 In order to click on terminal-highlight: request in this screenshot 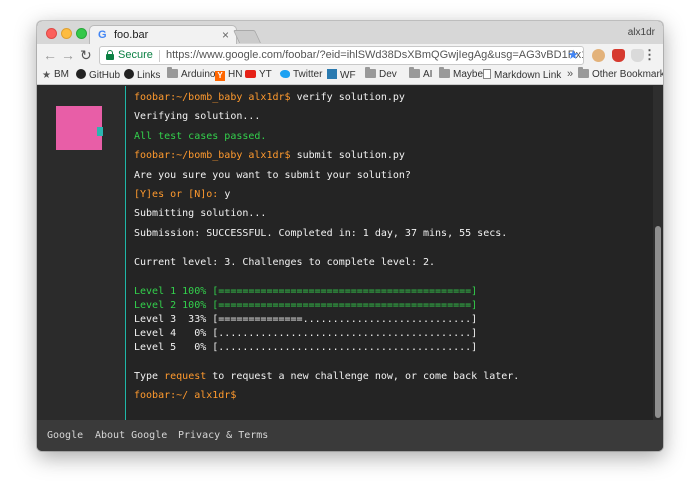, I will do `click(185, 376)`.